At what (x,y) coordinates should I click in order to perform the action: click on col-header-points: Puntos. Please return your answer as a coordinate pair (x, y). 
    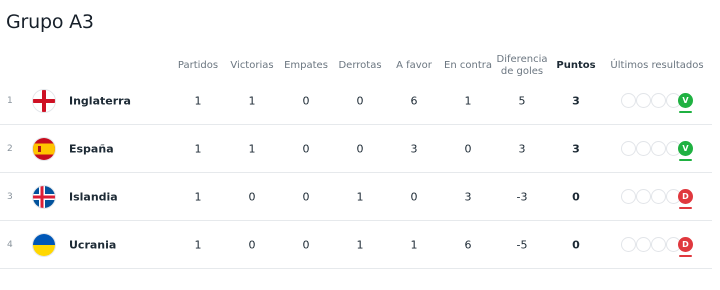
    Looking at the image, I should click on (576, 65).